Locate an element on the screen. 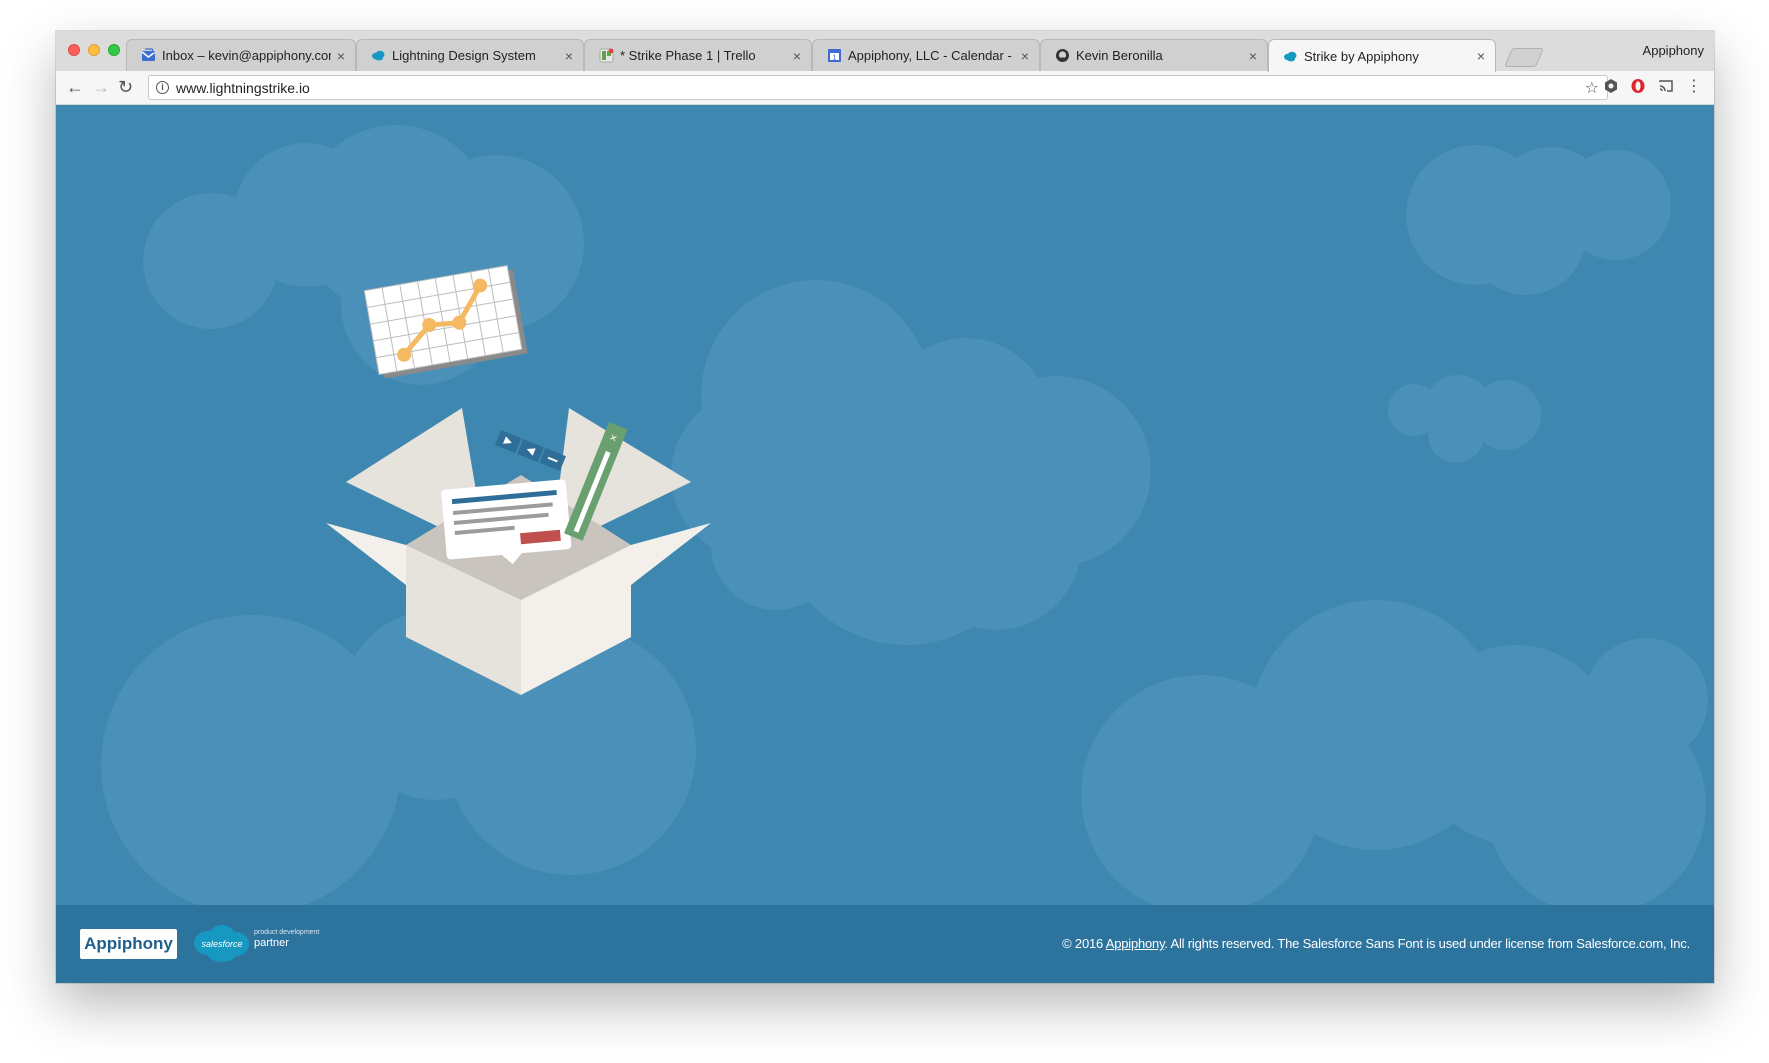 This screenshot has height=1063, width=1769. partner-label: partner is located at coordinates (271, 943).